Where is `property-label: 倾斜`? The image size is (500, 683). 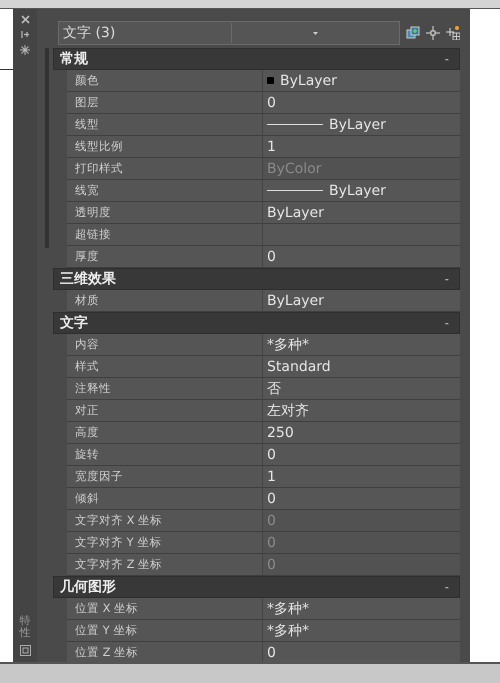 property-label: 倾斜 is located at coordinates (165, 498).